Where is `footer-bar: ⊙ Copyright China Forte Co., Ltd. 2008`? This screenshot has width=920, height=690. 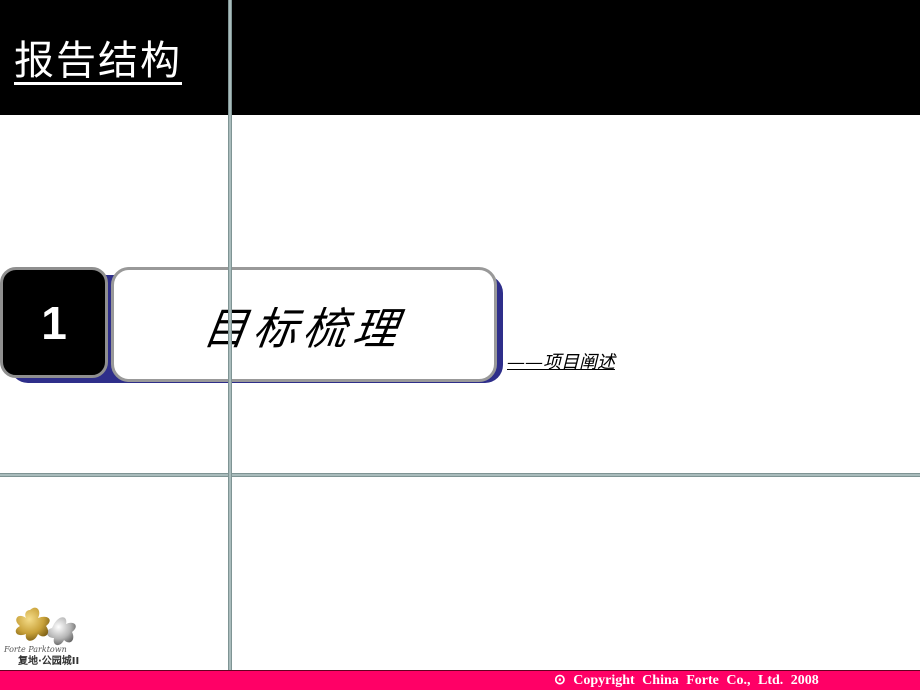
footer-bar: ⊙ Copyright China Forte Co., Ltd. 2008 is located at coordinates (460, 680).